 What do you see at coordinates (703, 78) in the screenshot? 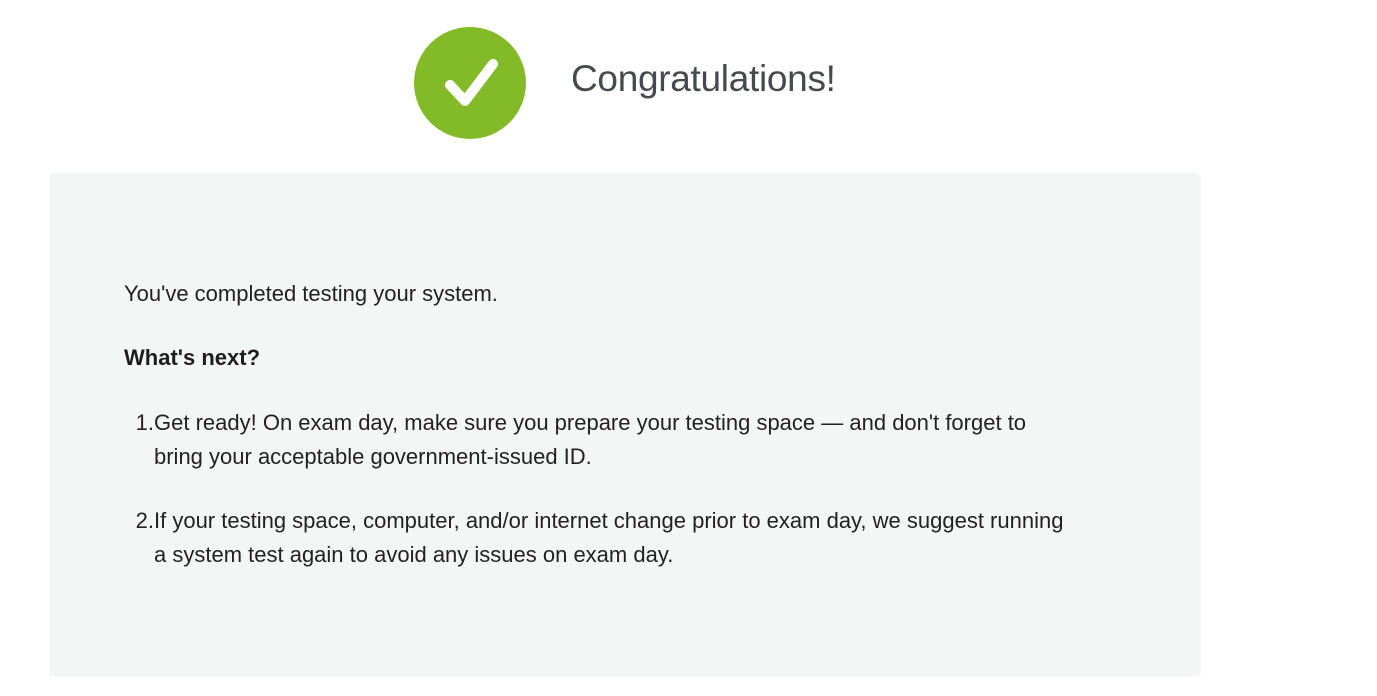
I see `page-title: Congratulations!` at bounding box center [703, 78].